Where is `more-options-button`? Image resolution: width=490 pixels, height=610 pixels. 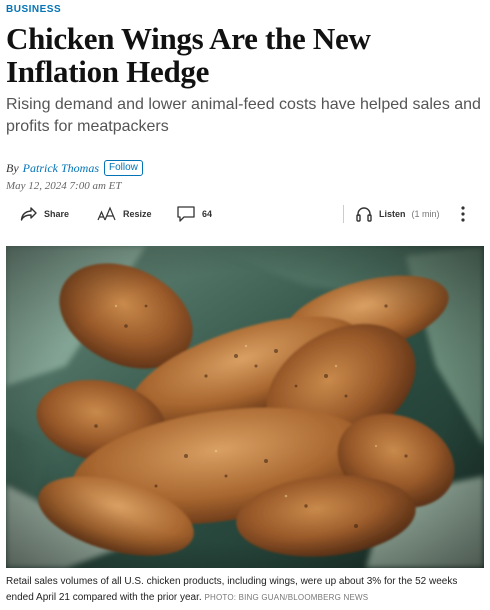 more-options-button is located at coordinates (463, 214).